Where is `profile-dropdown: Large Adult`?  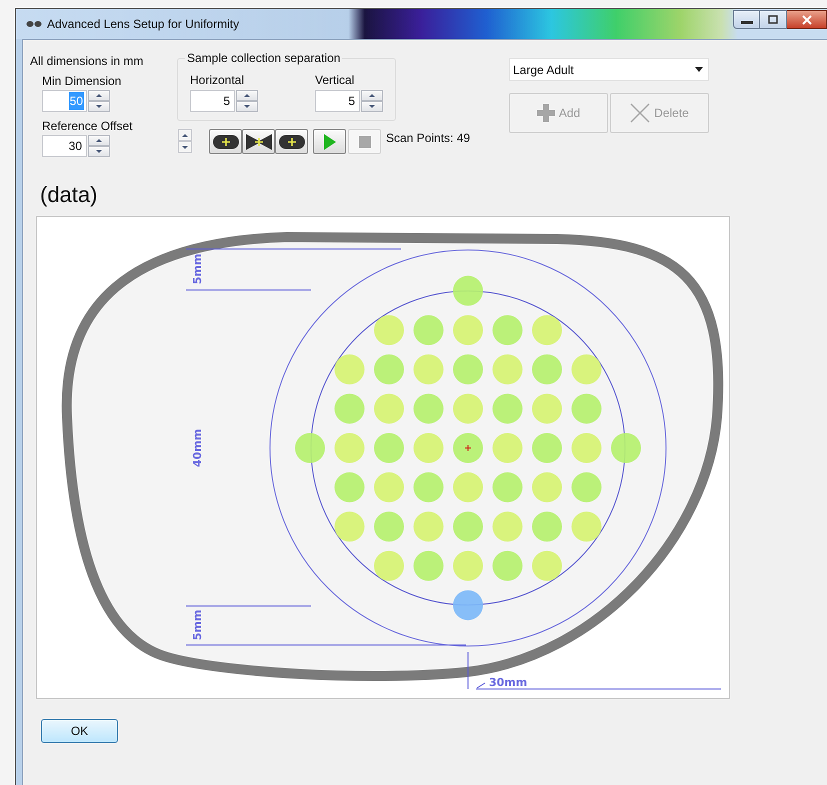
profile-dropdown: Large Adult is located at coordinates (609, 69).